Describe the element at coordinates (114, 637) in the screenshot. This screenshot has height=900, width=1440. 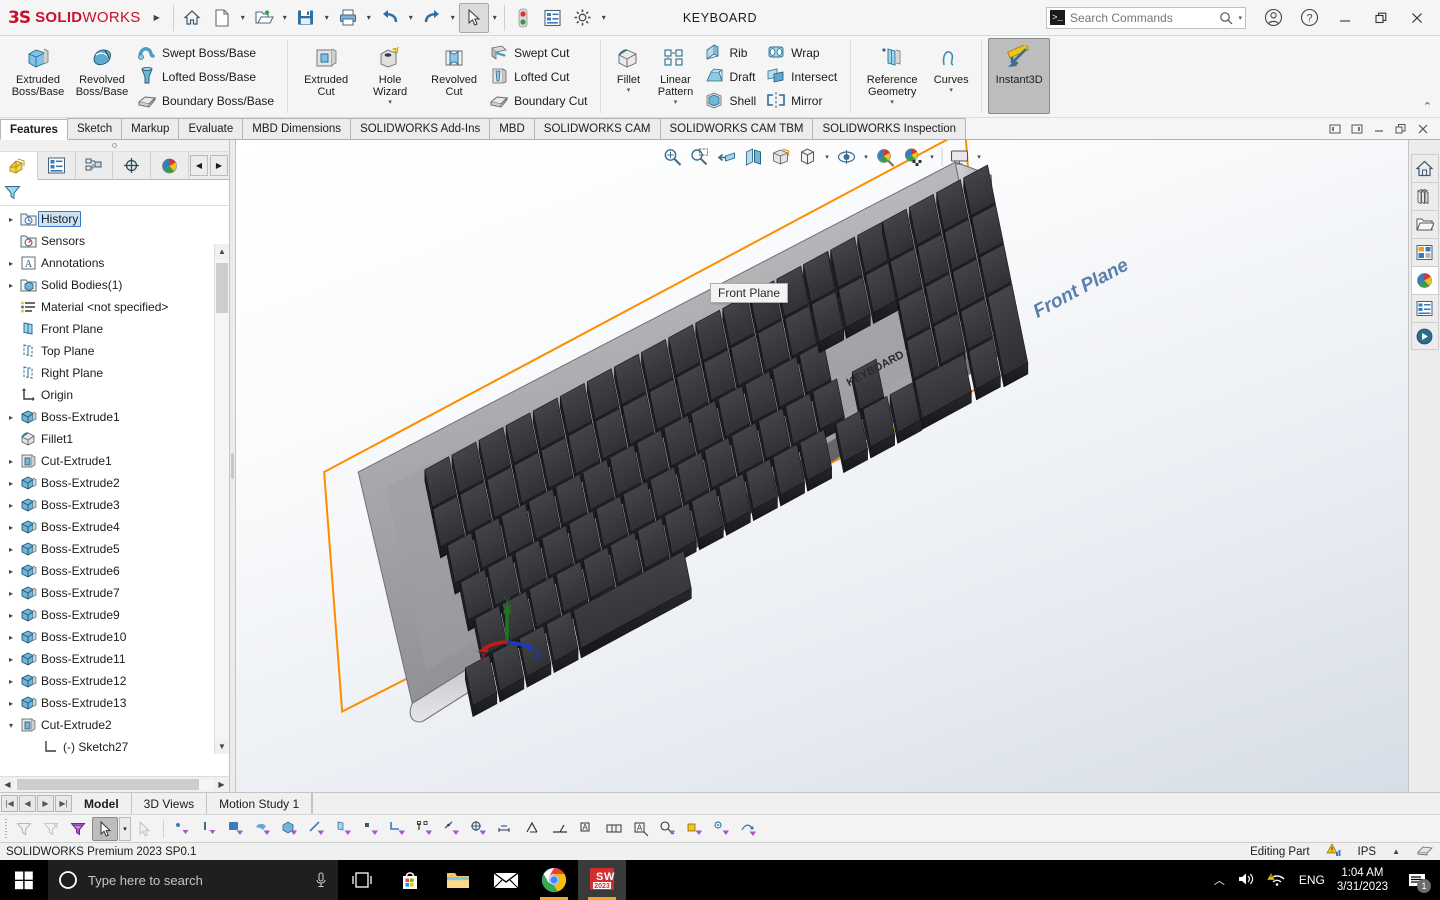
I see `tree-node-boss-extrude10: ▸ Boss-Extrude10` at that location.